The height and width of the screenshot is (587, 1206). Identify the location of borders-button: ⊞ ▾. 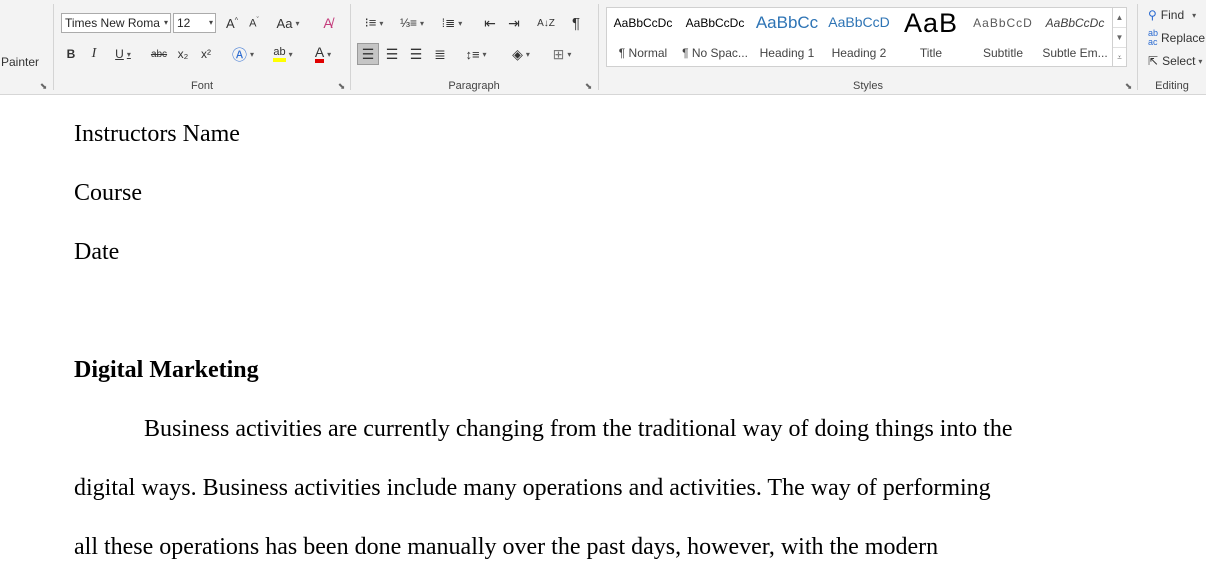
(562, 54).